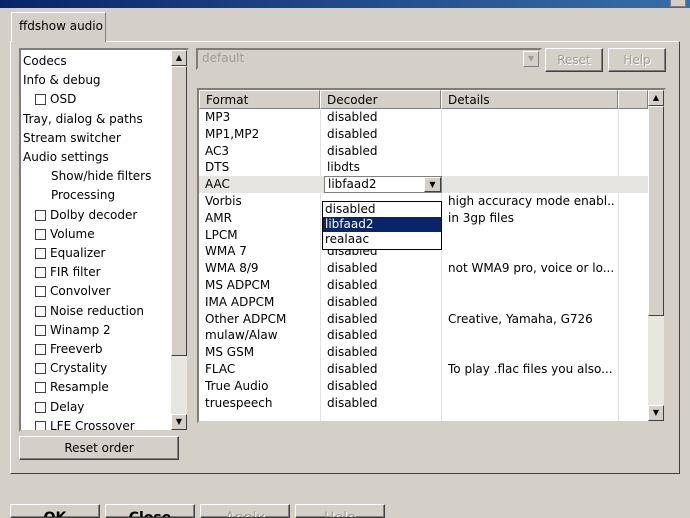  I want to click on column-header-decoder: Decoder, so click(380, 99).